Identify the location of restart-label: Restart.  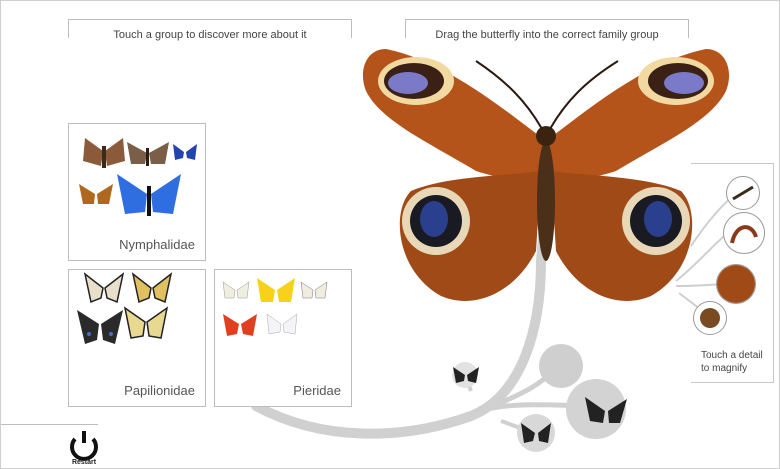
(84, 462).